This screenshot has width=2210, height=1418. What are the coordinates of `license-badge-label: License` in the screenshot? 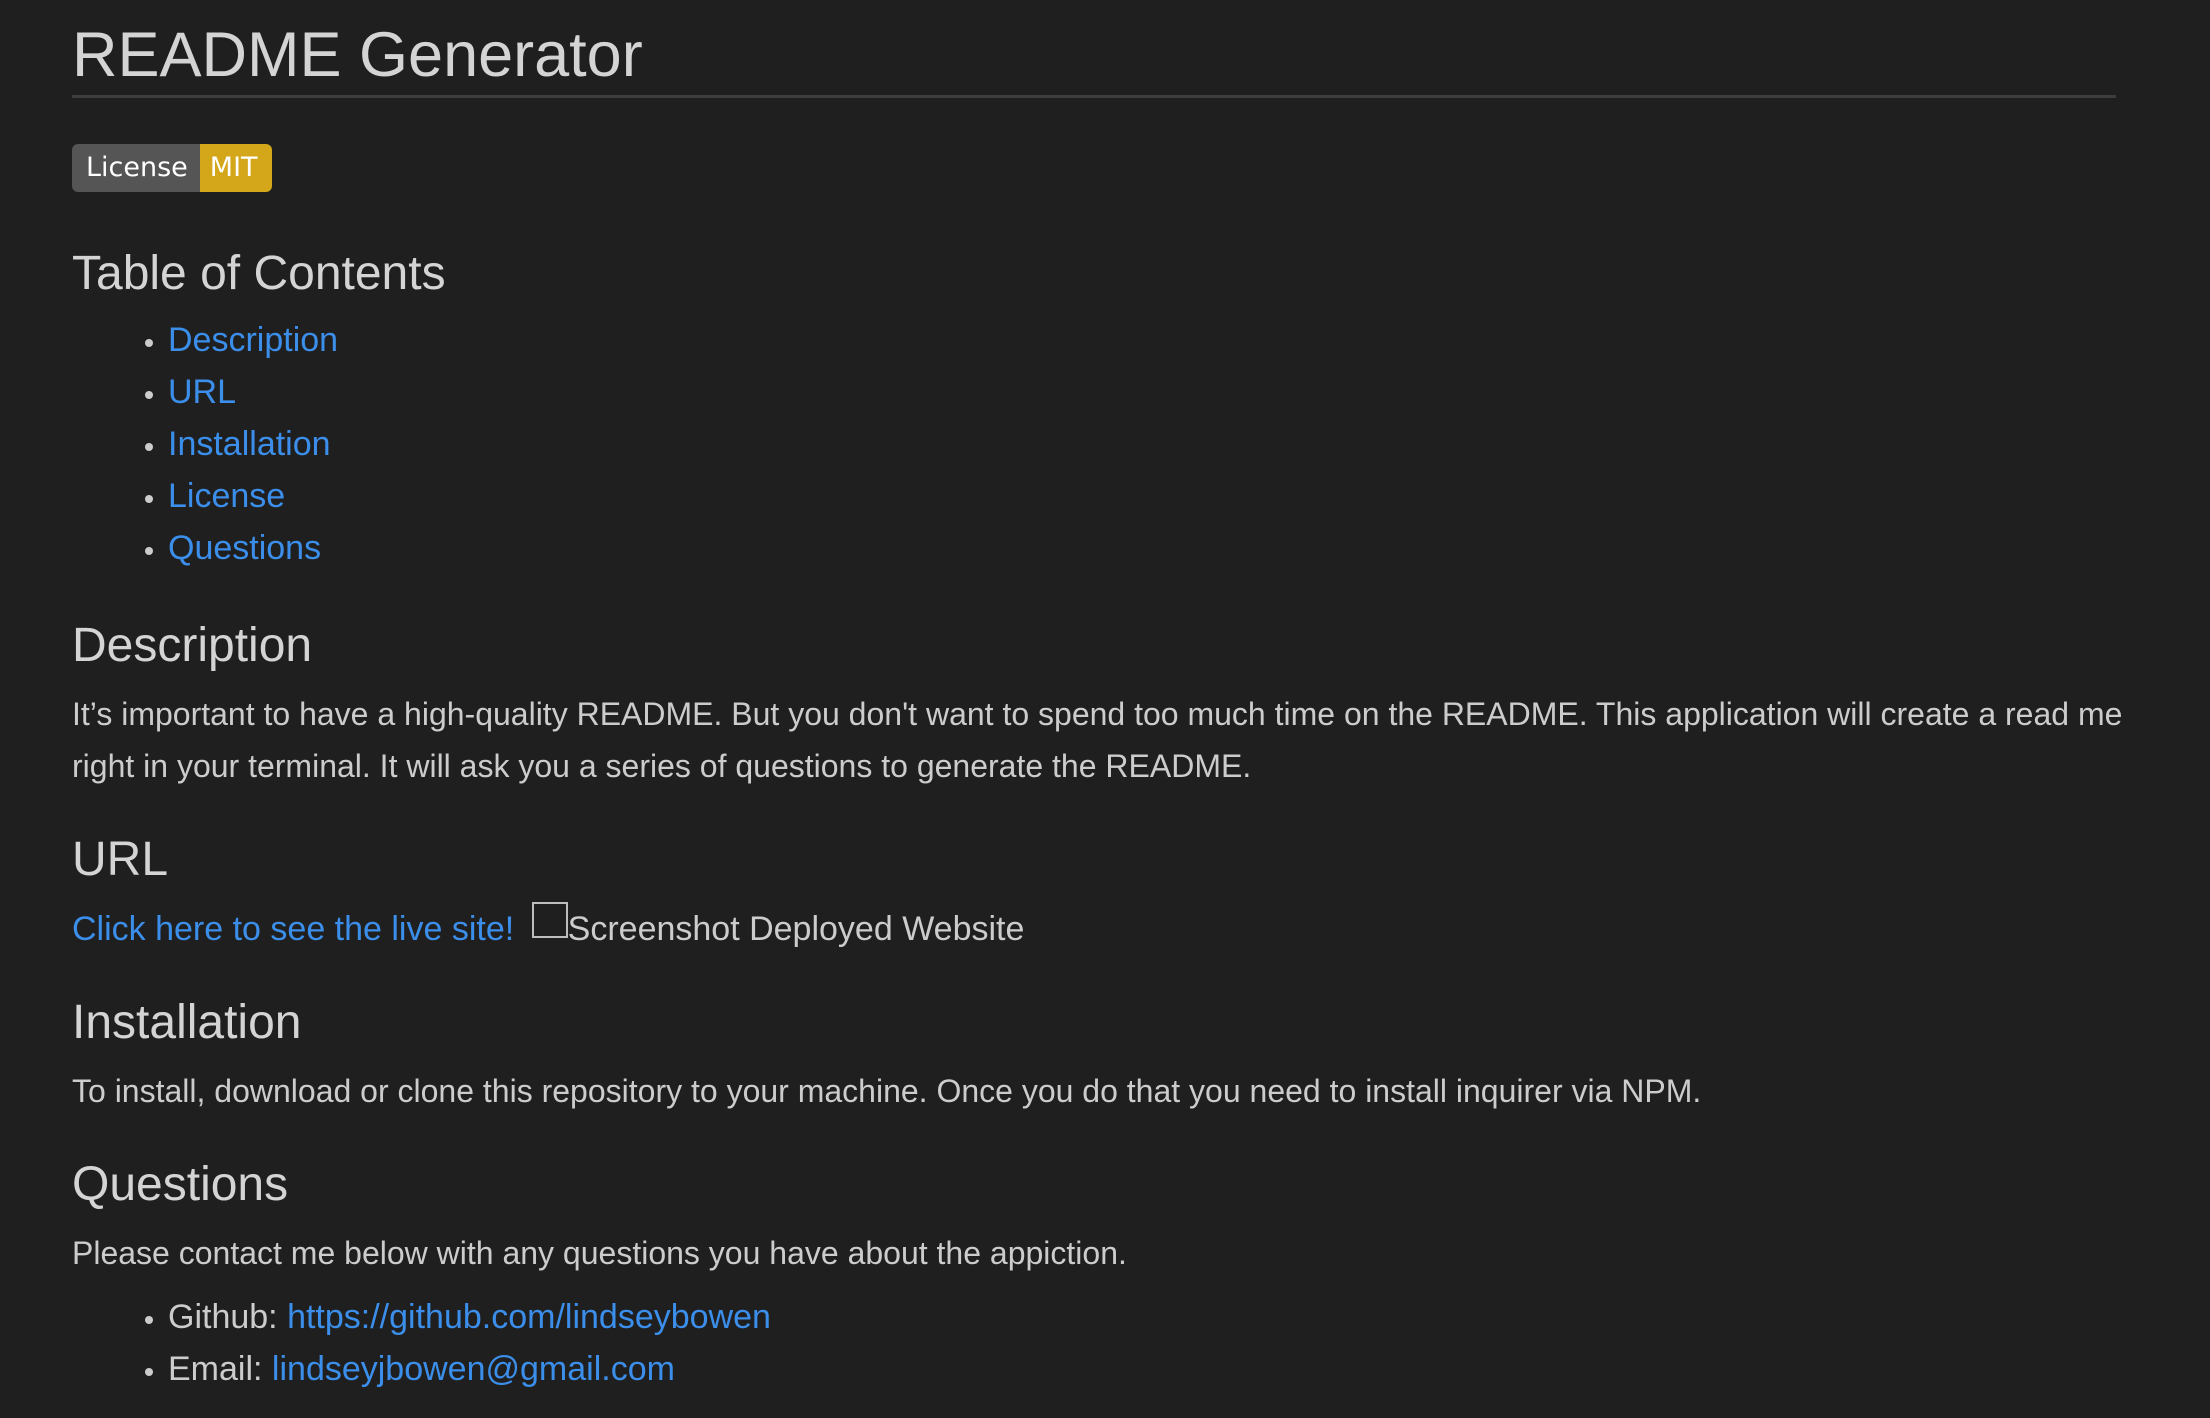 It's located at (136, 168).